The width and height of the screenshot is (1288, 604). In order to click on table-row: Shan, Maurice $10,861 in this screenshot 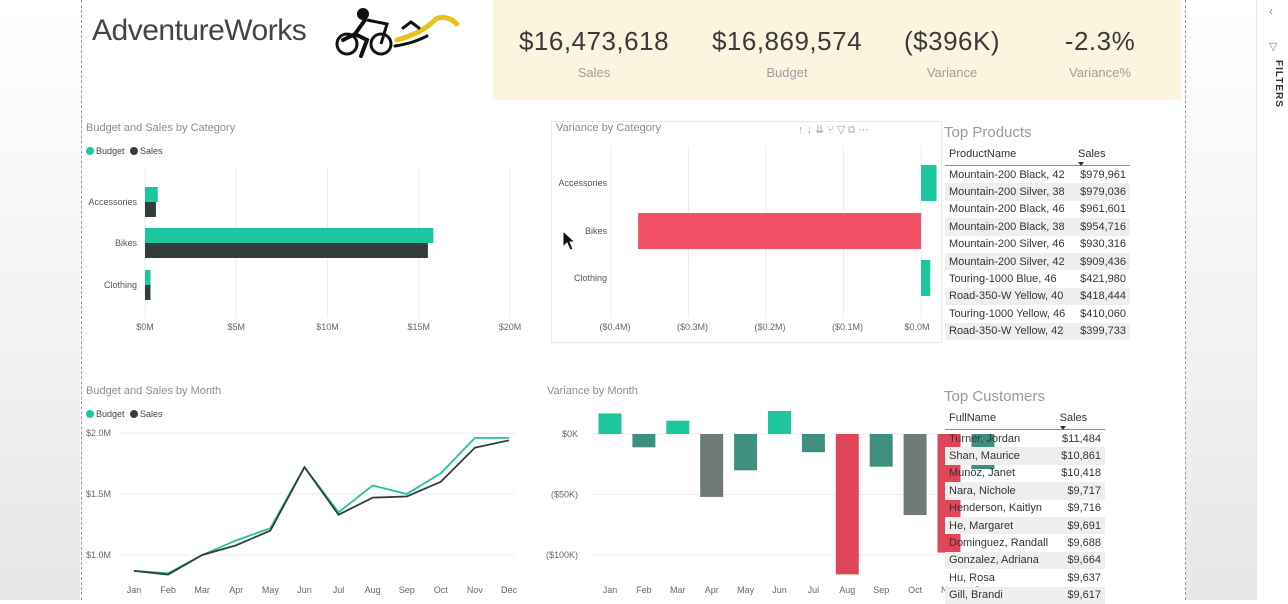, I will do `click(1025, 456)`.